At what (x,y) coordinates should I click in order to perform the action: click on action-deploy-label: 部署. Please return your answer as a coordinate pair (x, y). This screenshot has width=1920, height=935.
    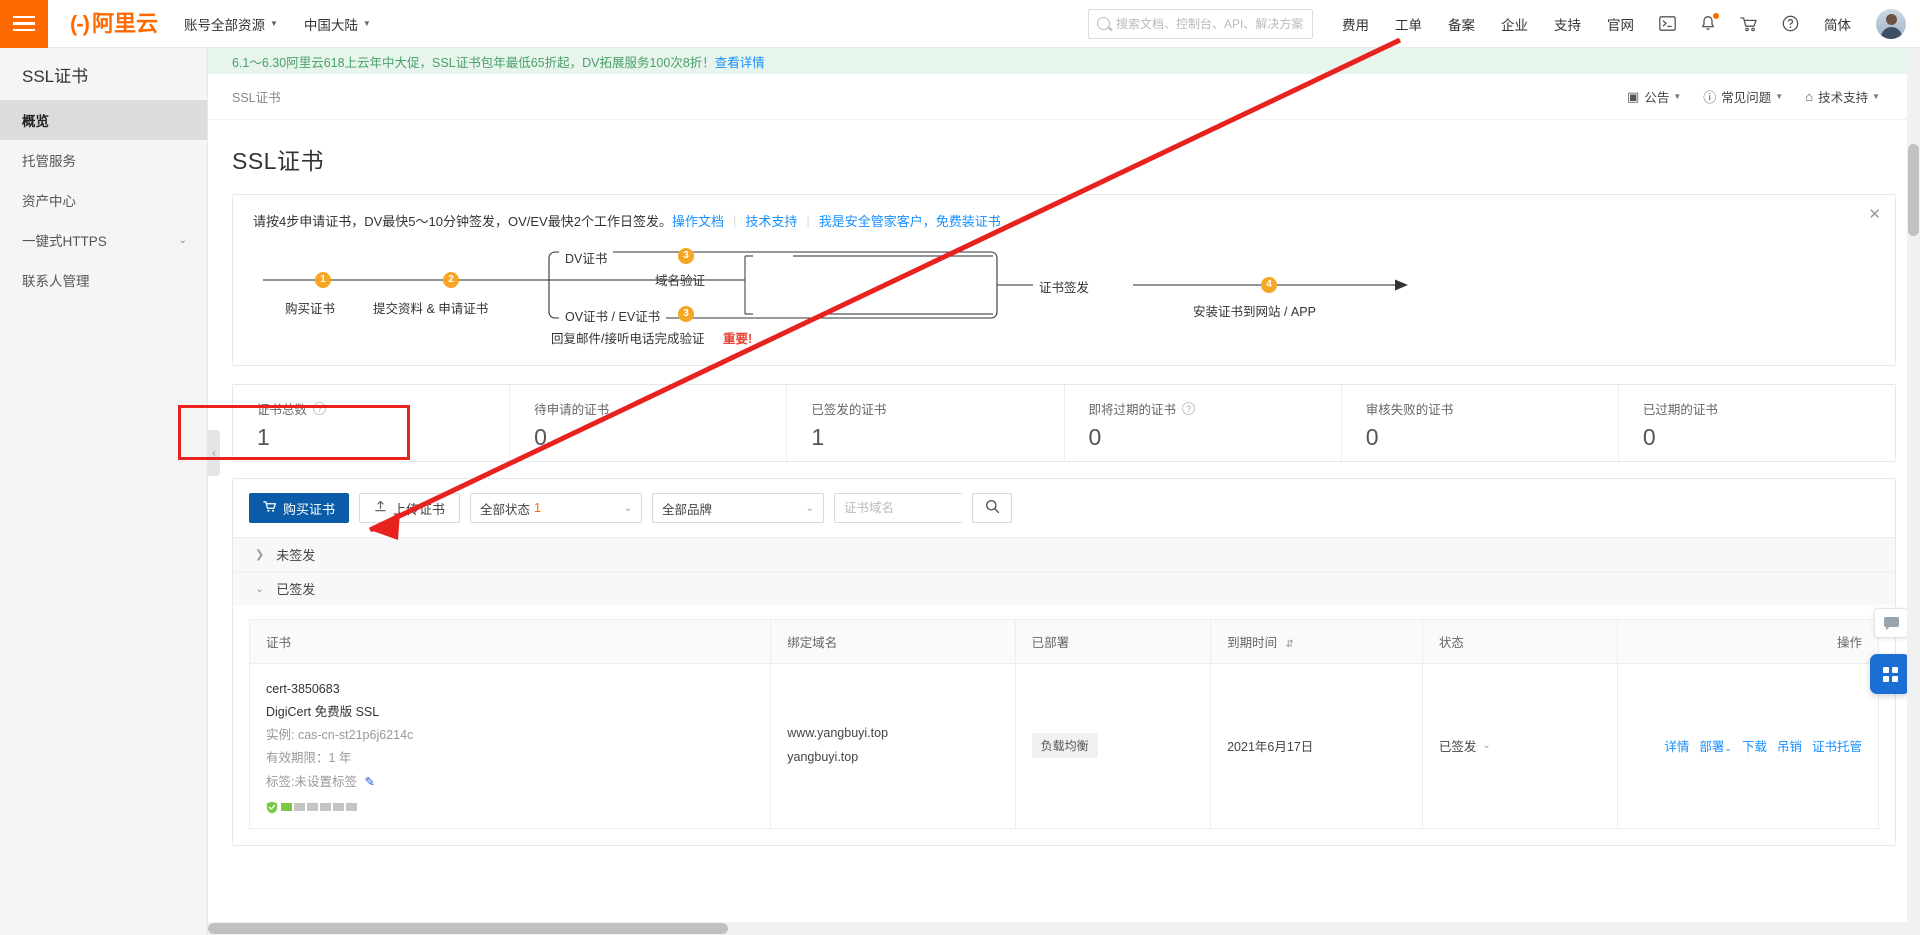
    Looking at the image, I should click on (1712, 747).